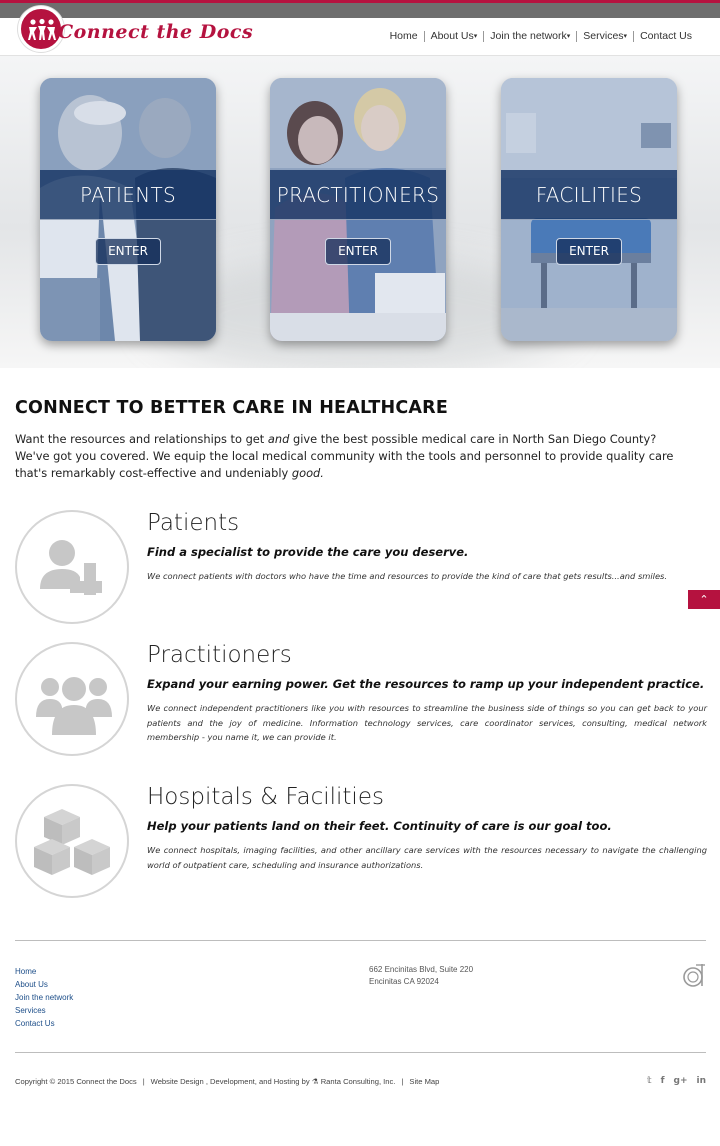 Image resolution: width=720 pixels, height=1146 pixels. I want to click on nav-about-us-label: About Us, so click(452, 36).